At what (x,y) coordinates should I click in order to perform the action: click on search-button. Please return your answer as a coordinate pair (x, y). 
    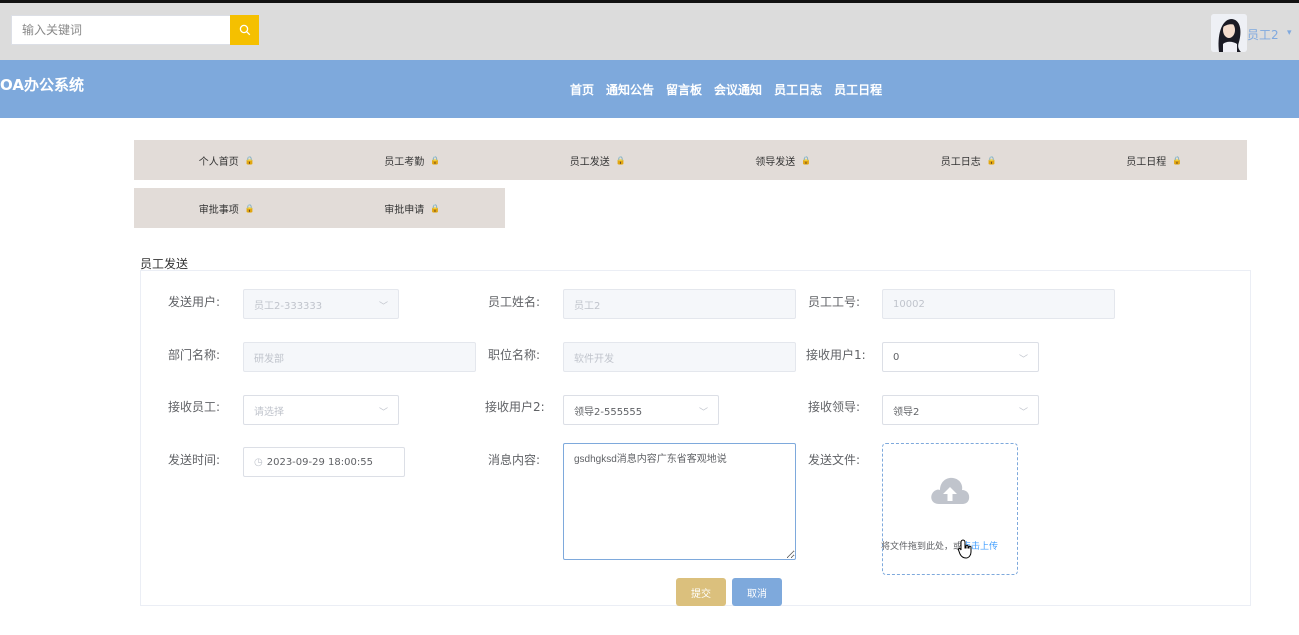
    Looking at the image, I should click on (244, 30).